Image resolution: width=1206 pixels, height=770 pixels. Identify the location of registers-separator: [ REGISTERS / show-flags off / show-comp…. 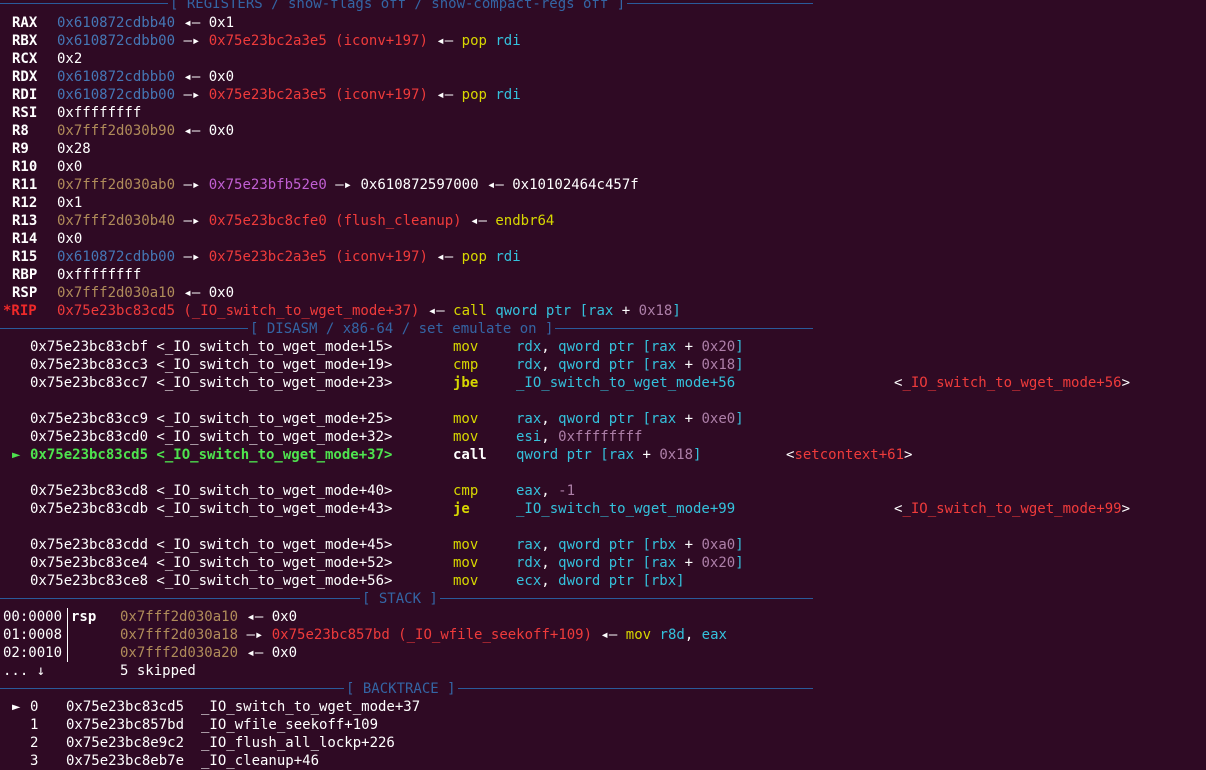
(406, 6).